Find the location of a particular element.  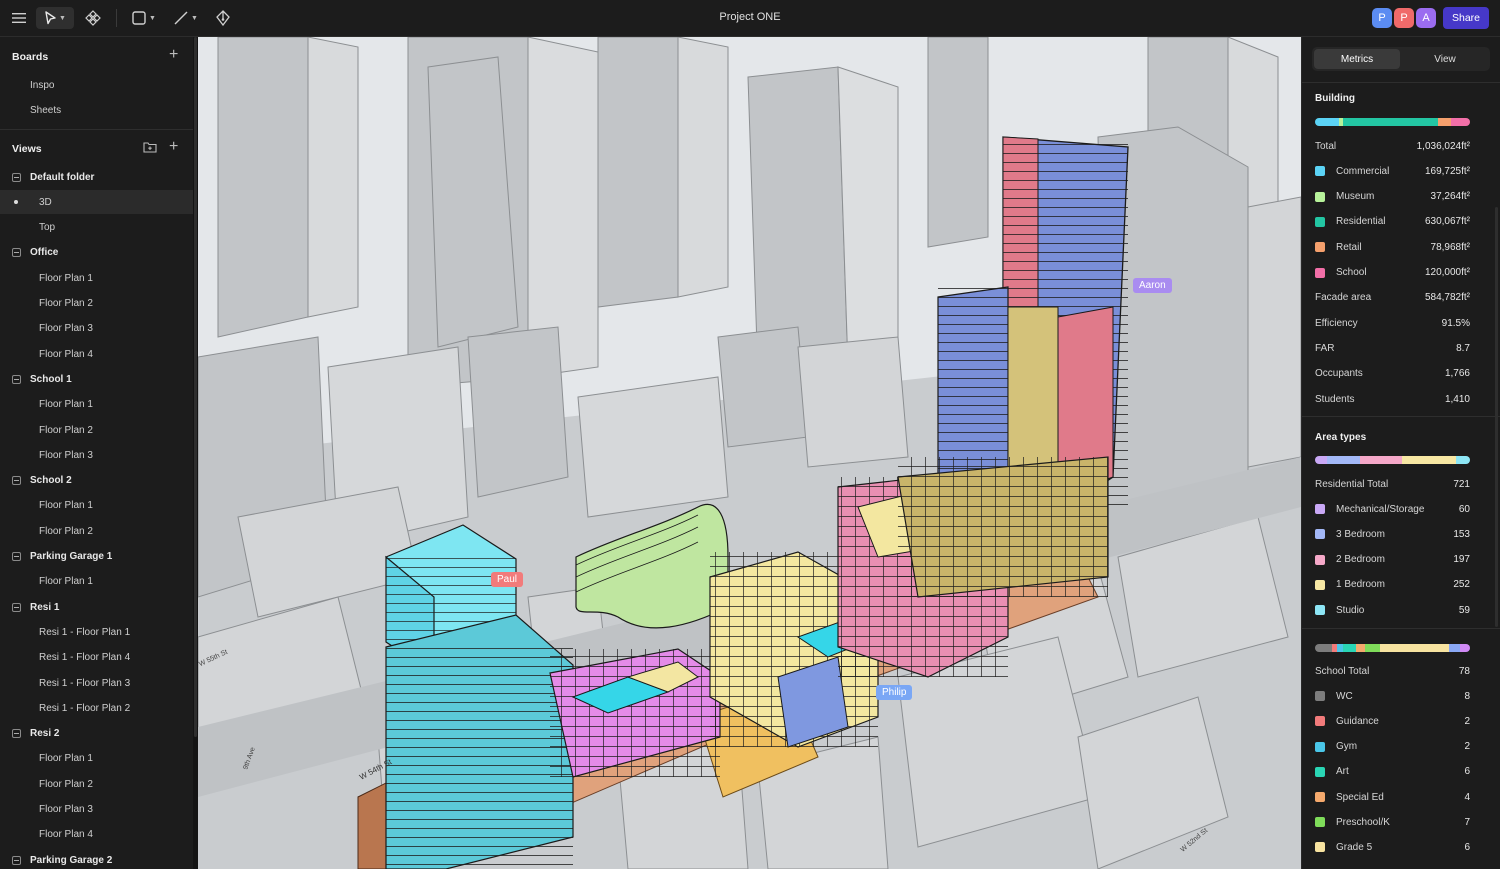

view-item: Resi 1 - Floor Plan 3 is located at coordinates (96, 683).